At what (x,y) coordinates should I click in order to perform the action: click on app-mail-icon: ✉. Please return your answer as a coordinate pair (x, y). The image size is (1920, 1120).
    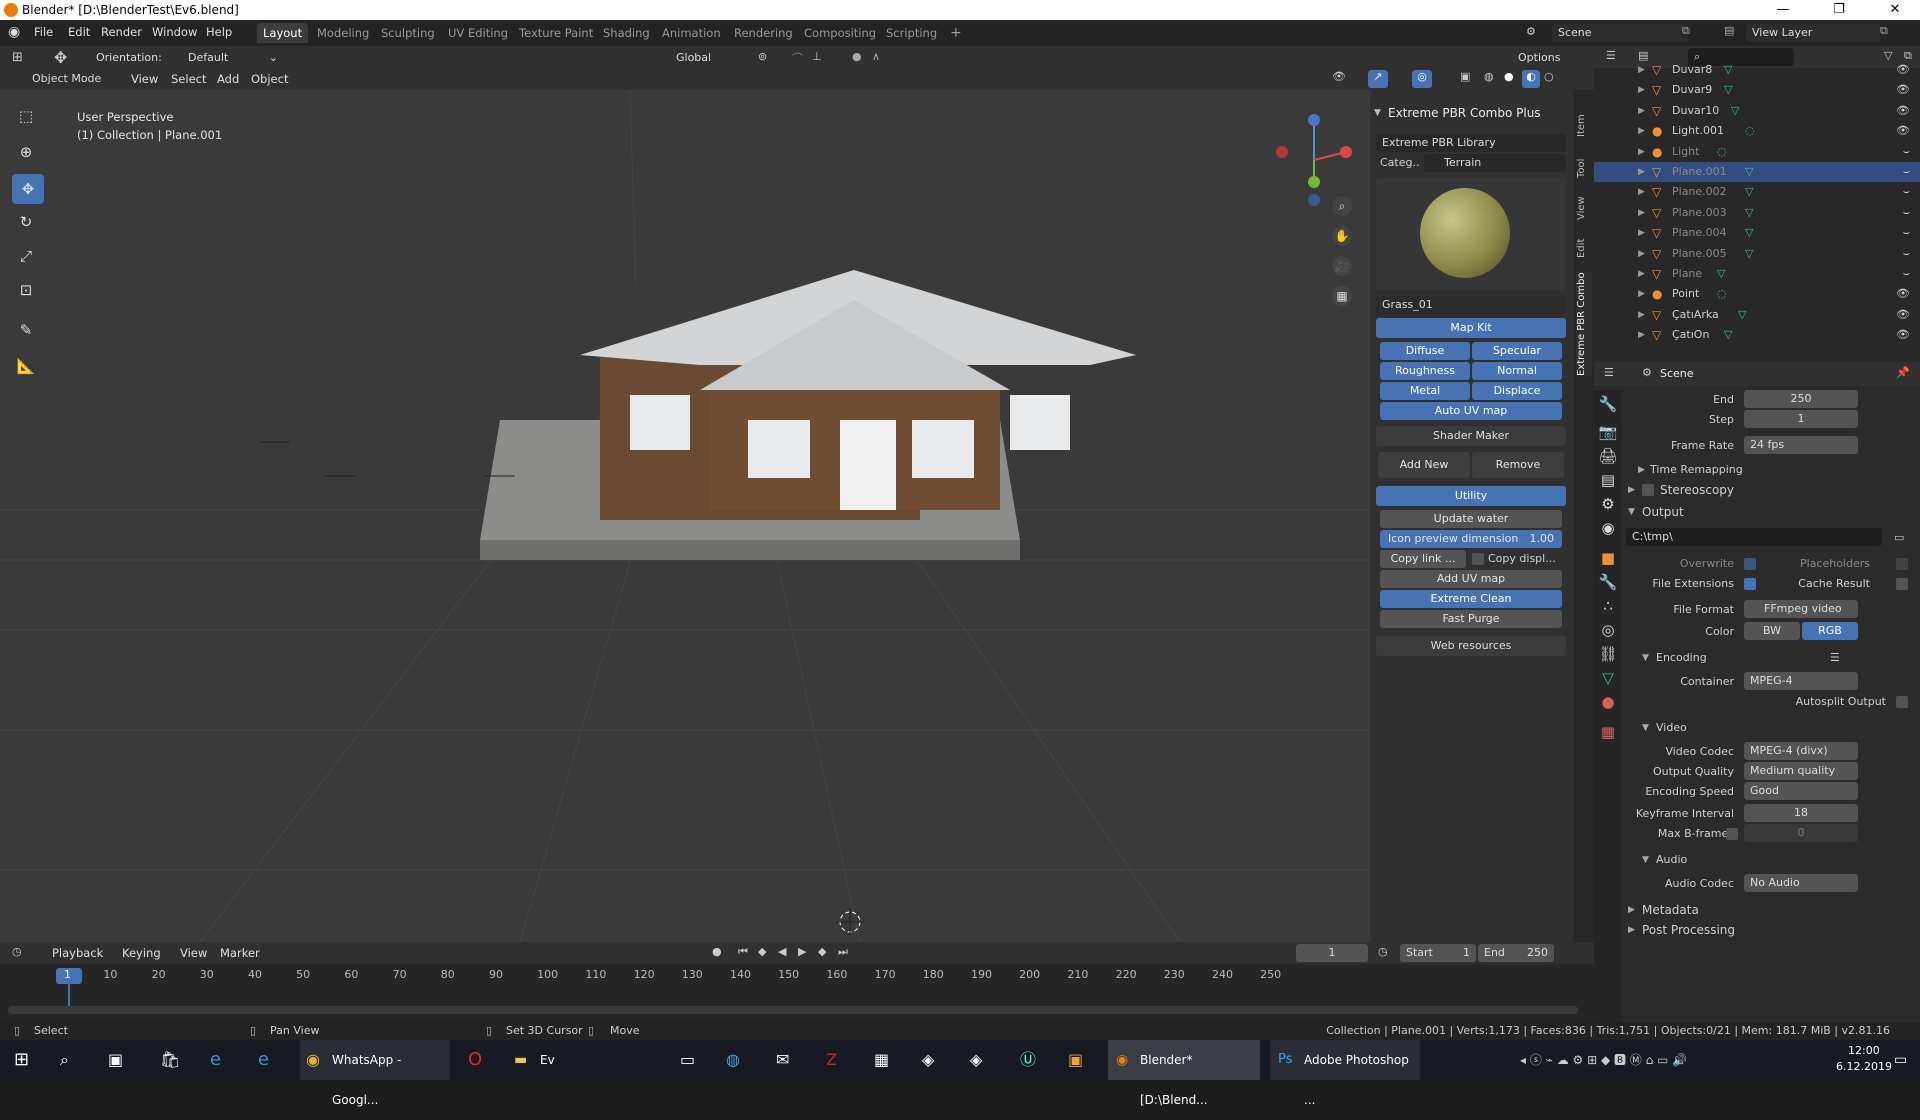
    Looking at the image, I should click on (782, 1060).